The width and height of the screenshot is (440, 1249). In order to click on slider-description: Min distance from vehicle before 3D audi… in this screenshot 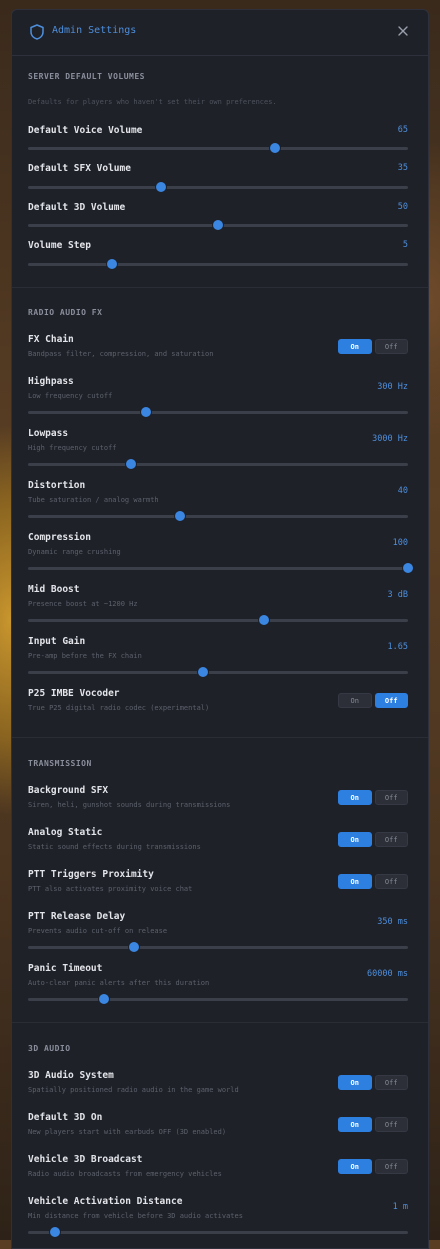, I will do `click(135, 1216)`.